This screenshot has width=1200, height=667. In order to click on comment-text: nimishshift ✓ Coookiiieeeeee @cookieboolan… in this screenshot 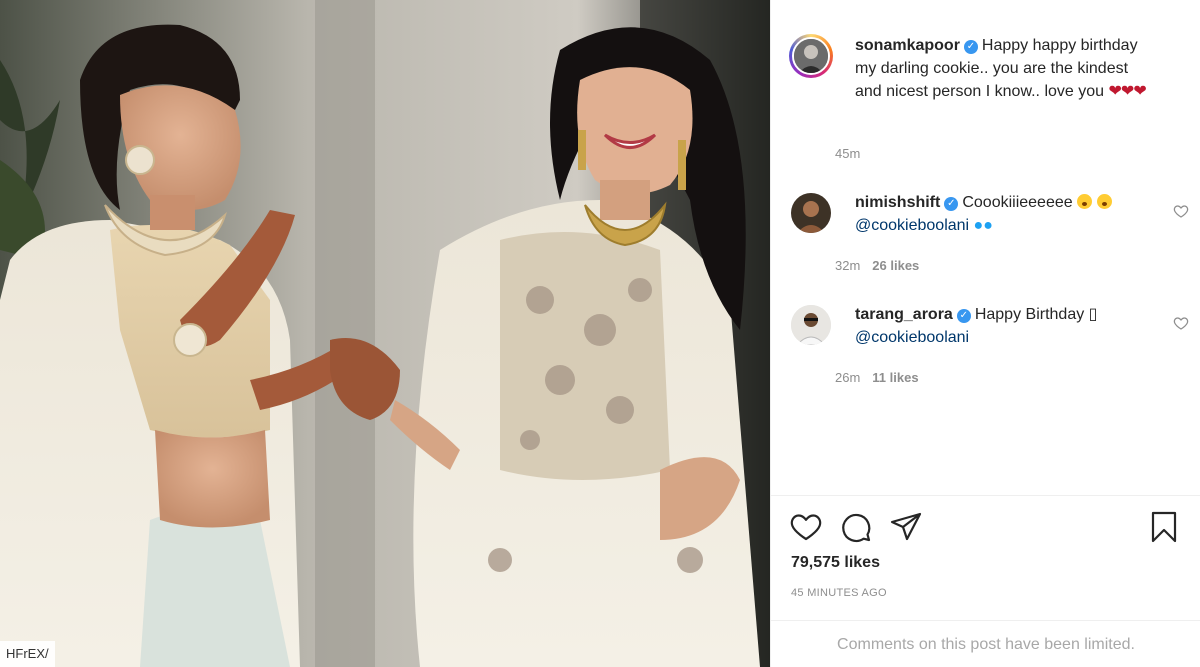, I will do `click(1005, 214)`.